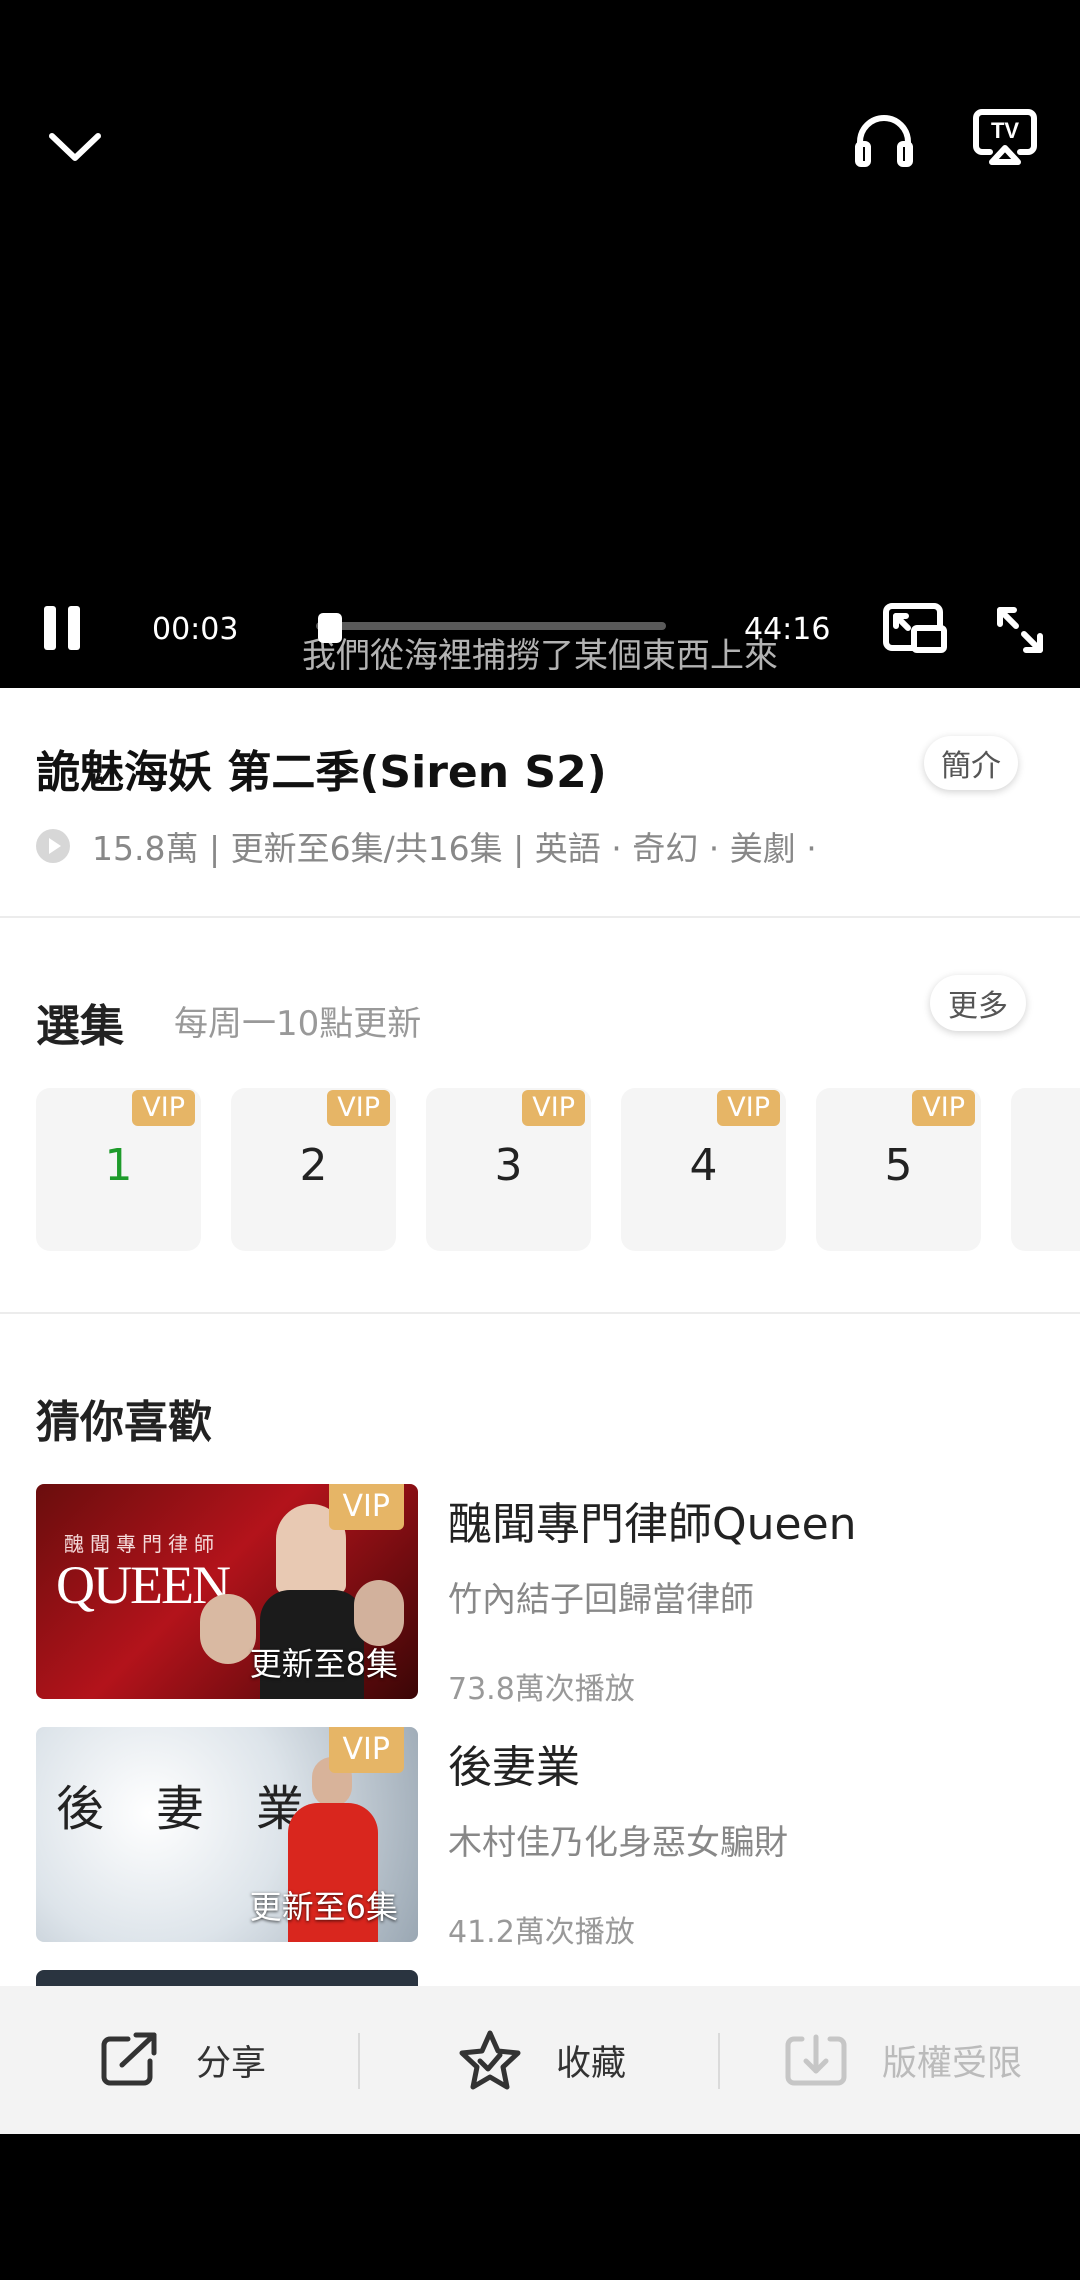  Describe the element at coordinates (124, 1422) in the screenshot. I see `recommend-title: 猜你喜歡` at that location.